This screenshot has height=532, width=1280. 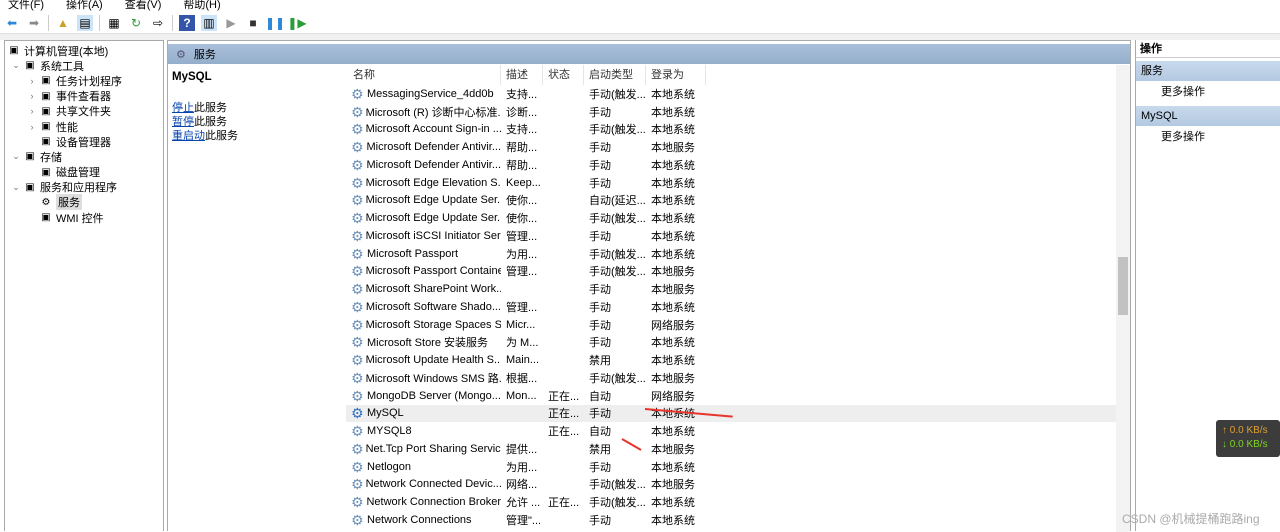 I want to click on tree-item: › ▣ 共享文件夹, so click(x=84, y=111).